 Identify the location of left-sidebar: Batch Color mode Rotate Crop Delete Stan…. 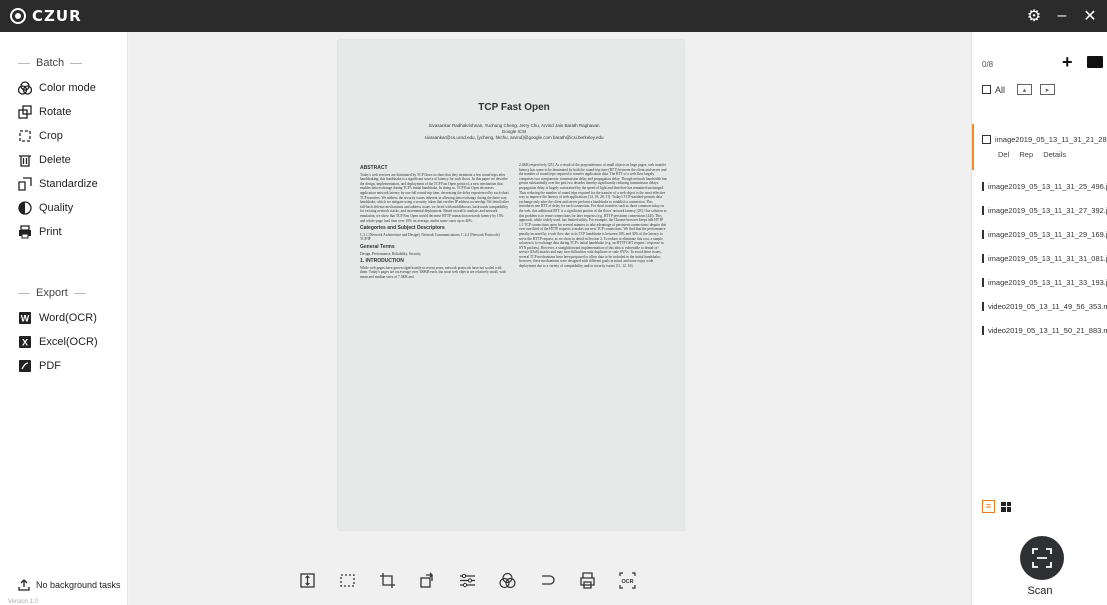
(64, 318).